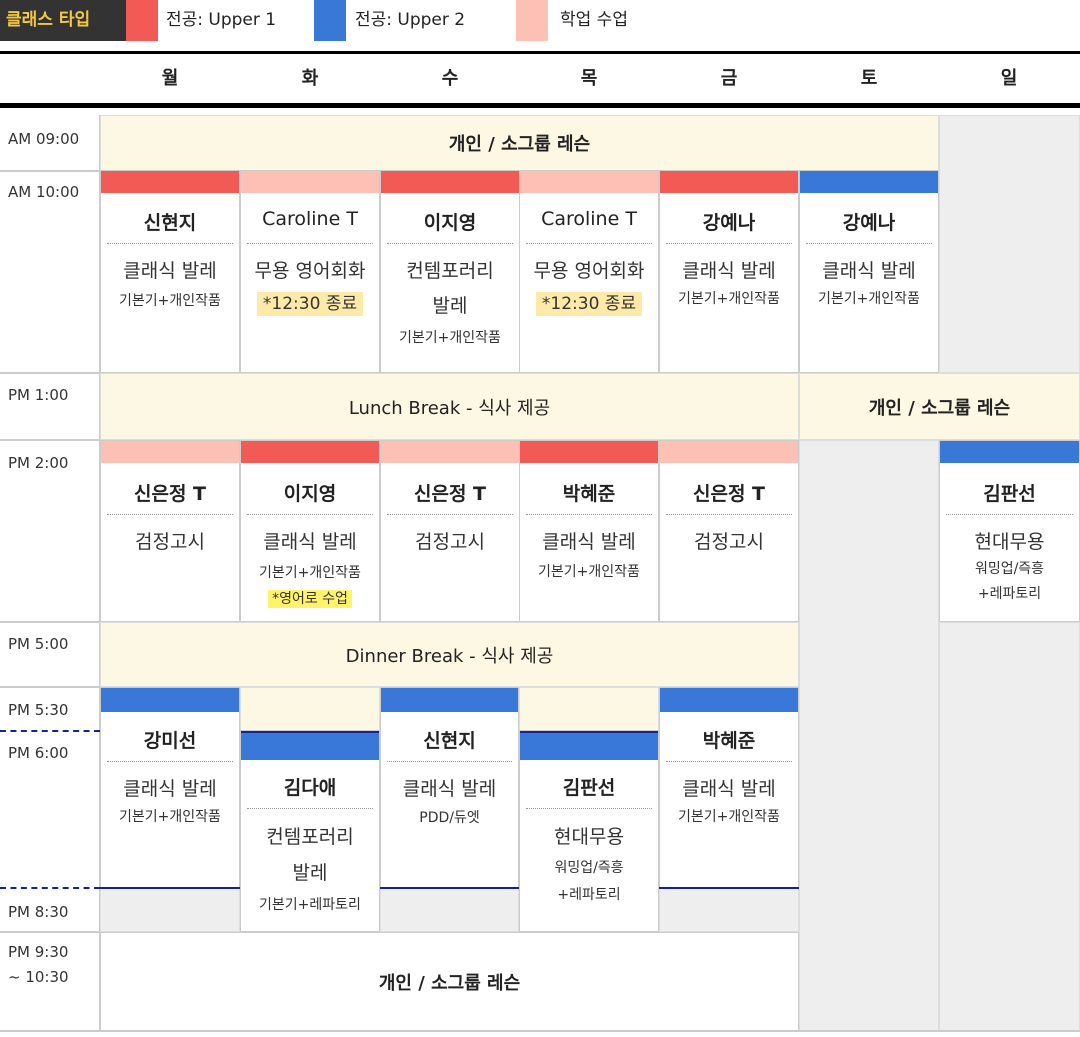 This screenshot has width=1080, height=1037. What do you see at coordinates (38, 710) in the screenshot?
I see `time-label: PM 5:30` at bounding box center [38, 710].